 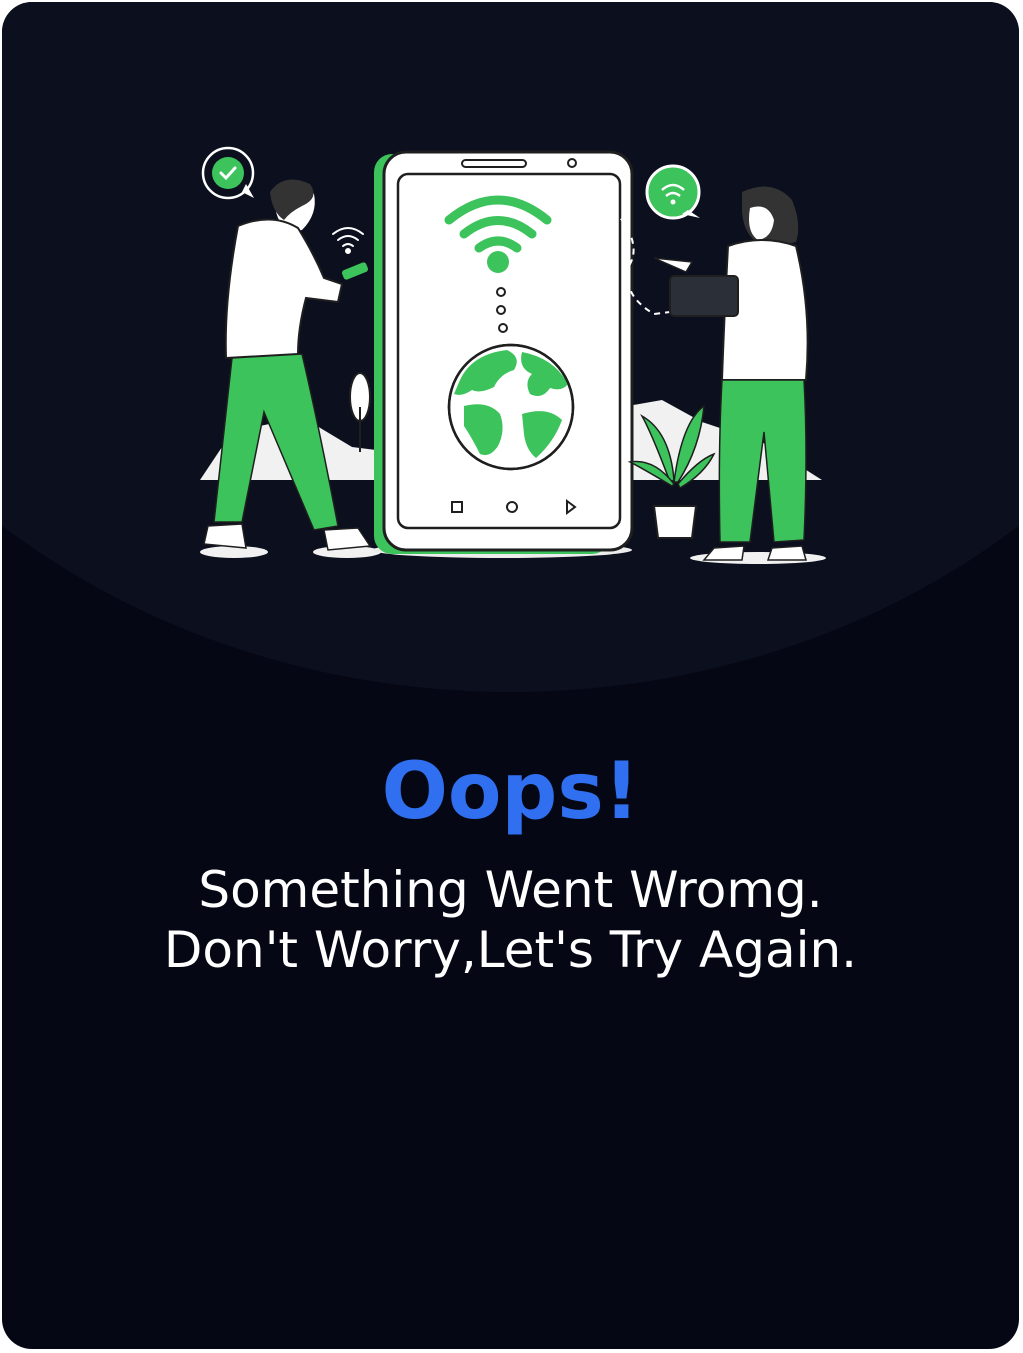 What do you see at coordinates (731, 373) in the screenshot?
I see `woman-figure` at bounding box center [731, 373].